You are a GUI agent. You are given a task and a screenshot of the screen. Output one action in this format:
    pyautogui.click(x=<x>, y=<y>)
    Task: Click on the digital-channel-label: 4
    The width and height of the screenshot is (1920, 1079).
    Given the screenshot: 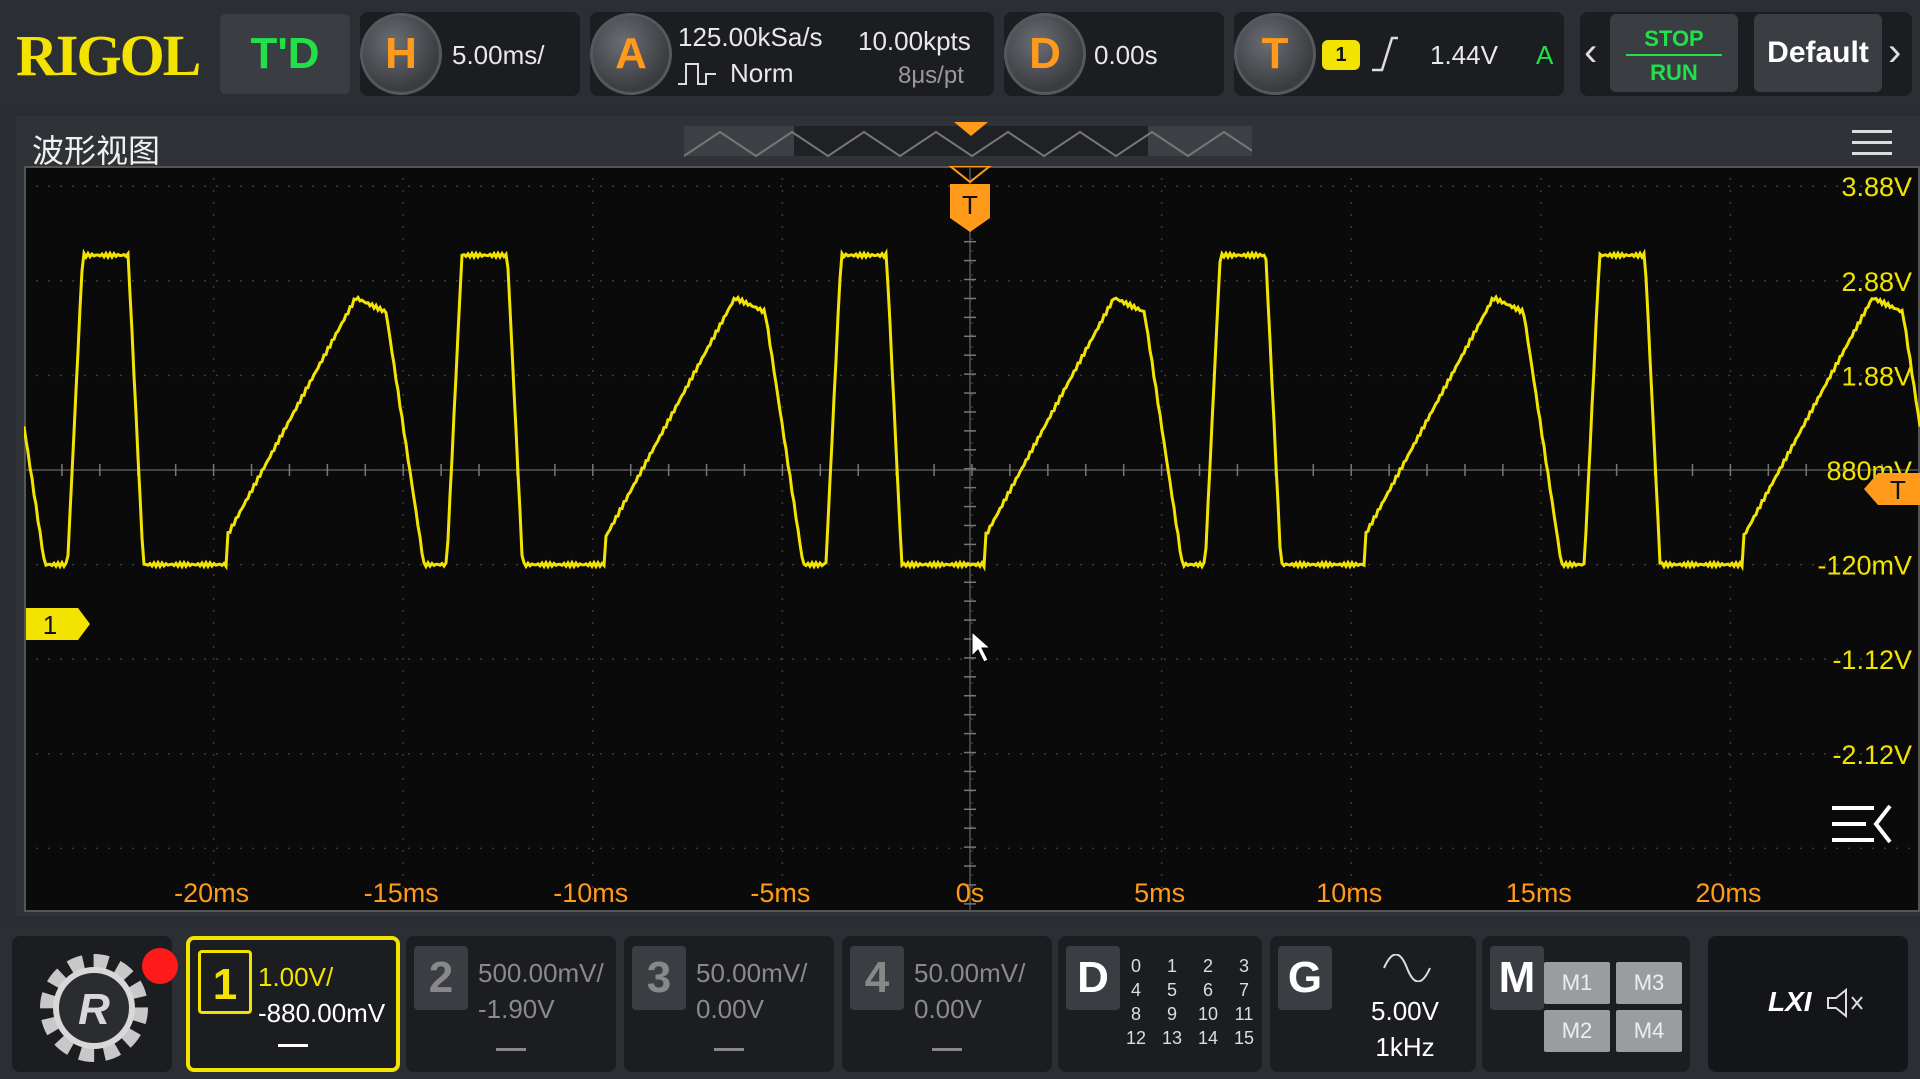 What is the action you would take?
    pyautogui.click(x=1135, y=990)
    